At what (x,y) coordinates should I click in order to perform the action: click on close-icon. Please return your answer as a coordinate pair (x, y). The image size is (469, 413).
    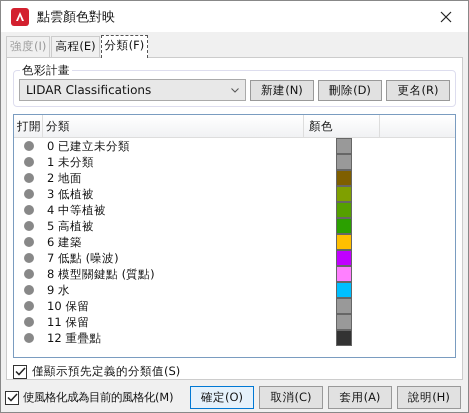
    Looking at the image, I should click on (446, 16).